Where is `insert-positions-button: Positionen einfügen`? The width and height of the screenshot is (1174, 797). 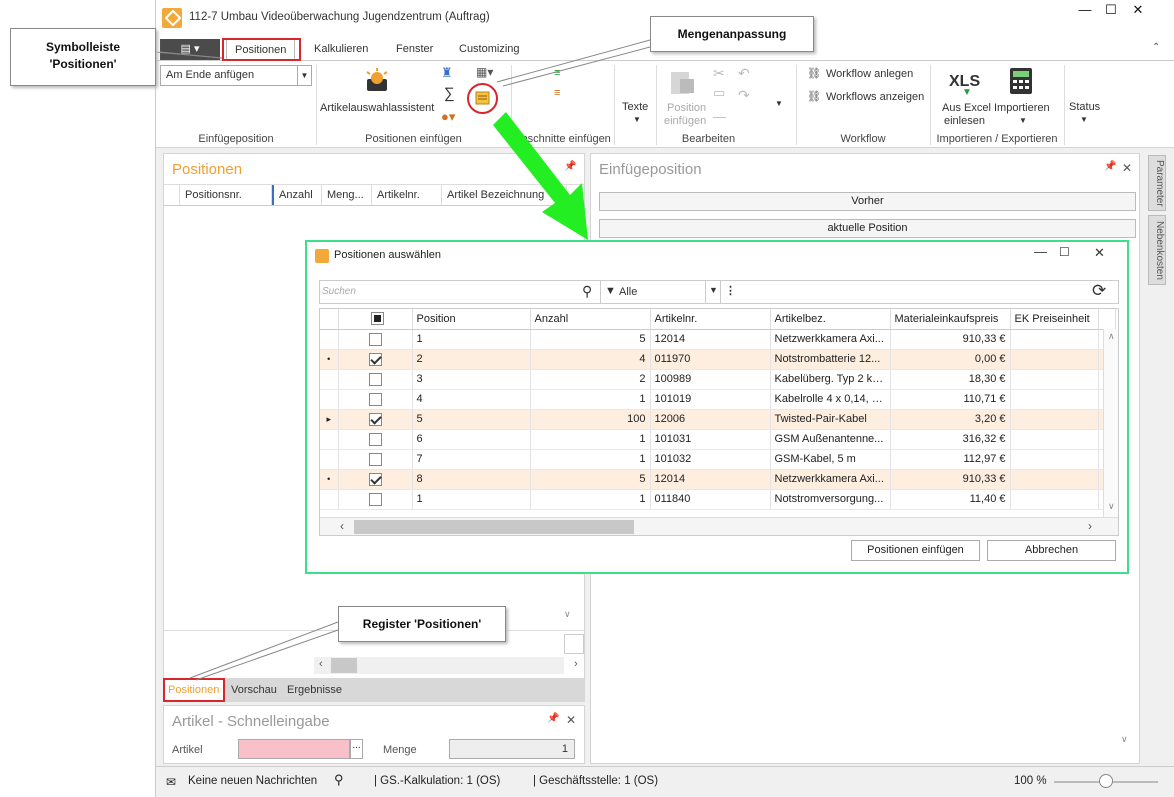
insert-positions-button: Positionen einfügen is located at coordinates (915, 550).